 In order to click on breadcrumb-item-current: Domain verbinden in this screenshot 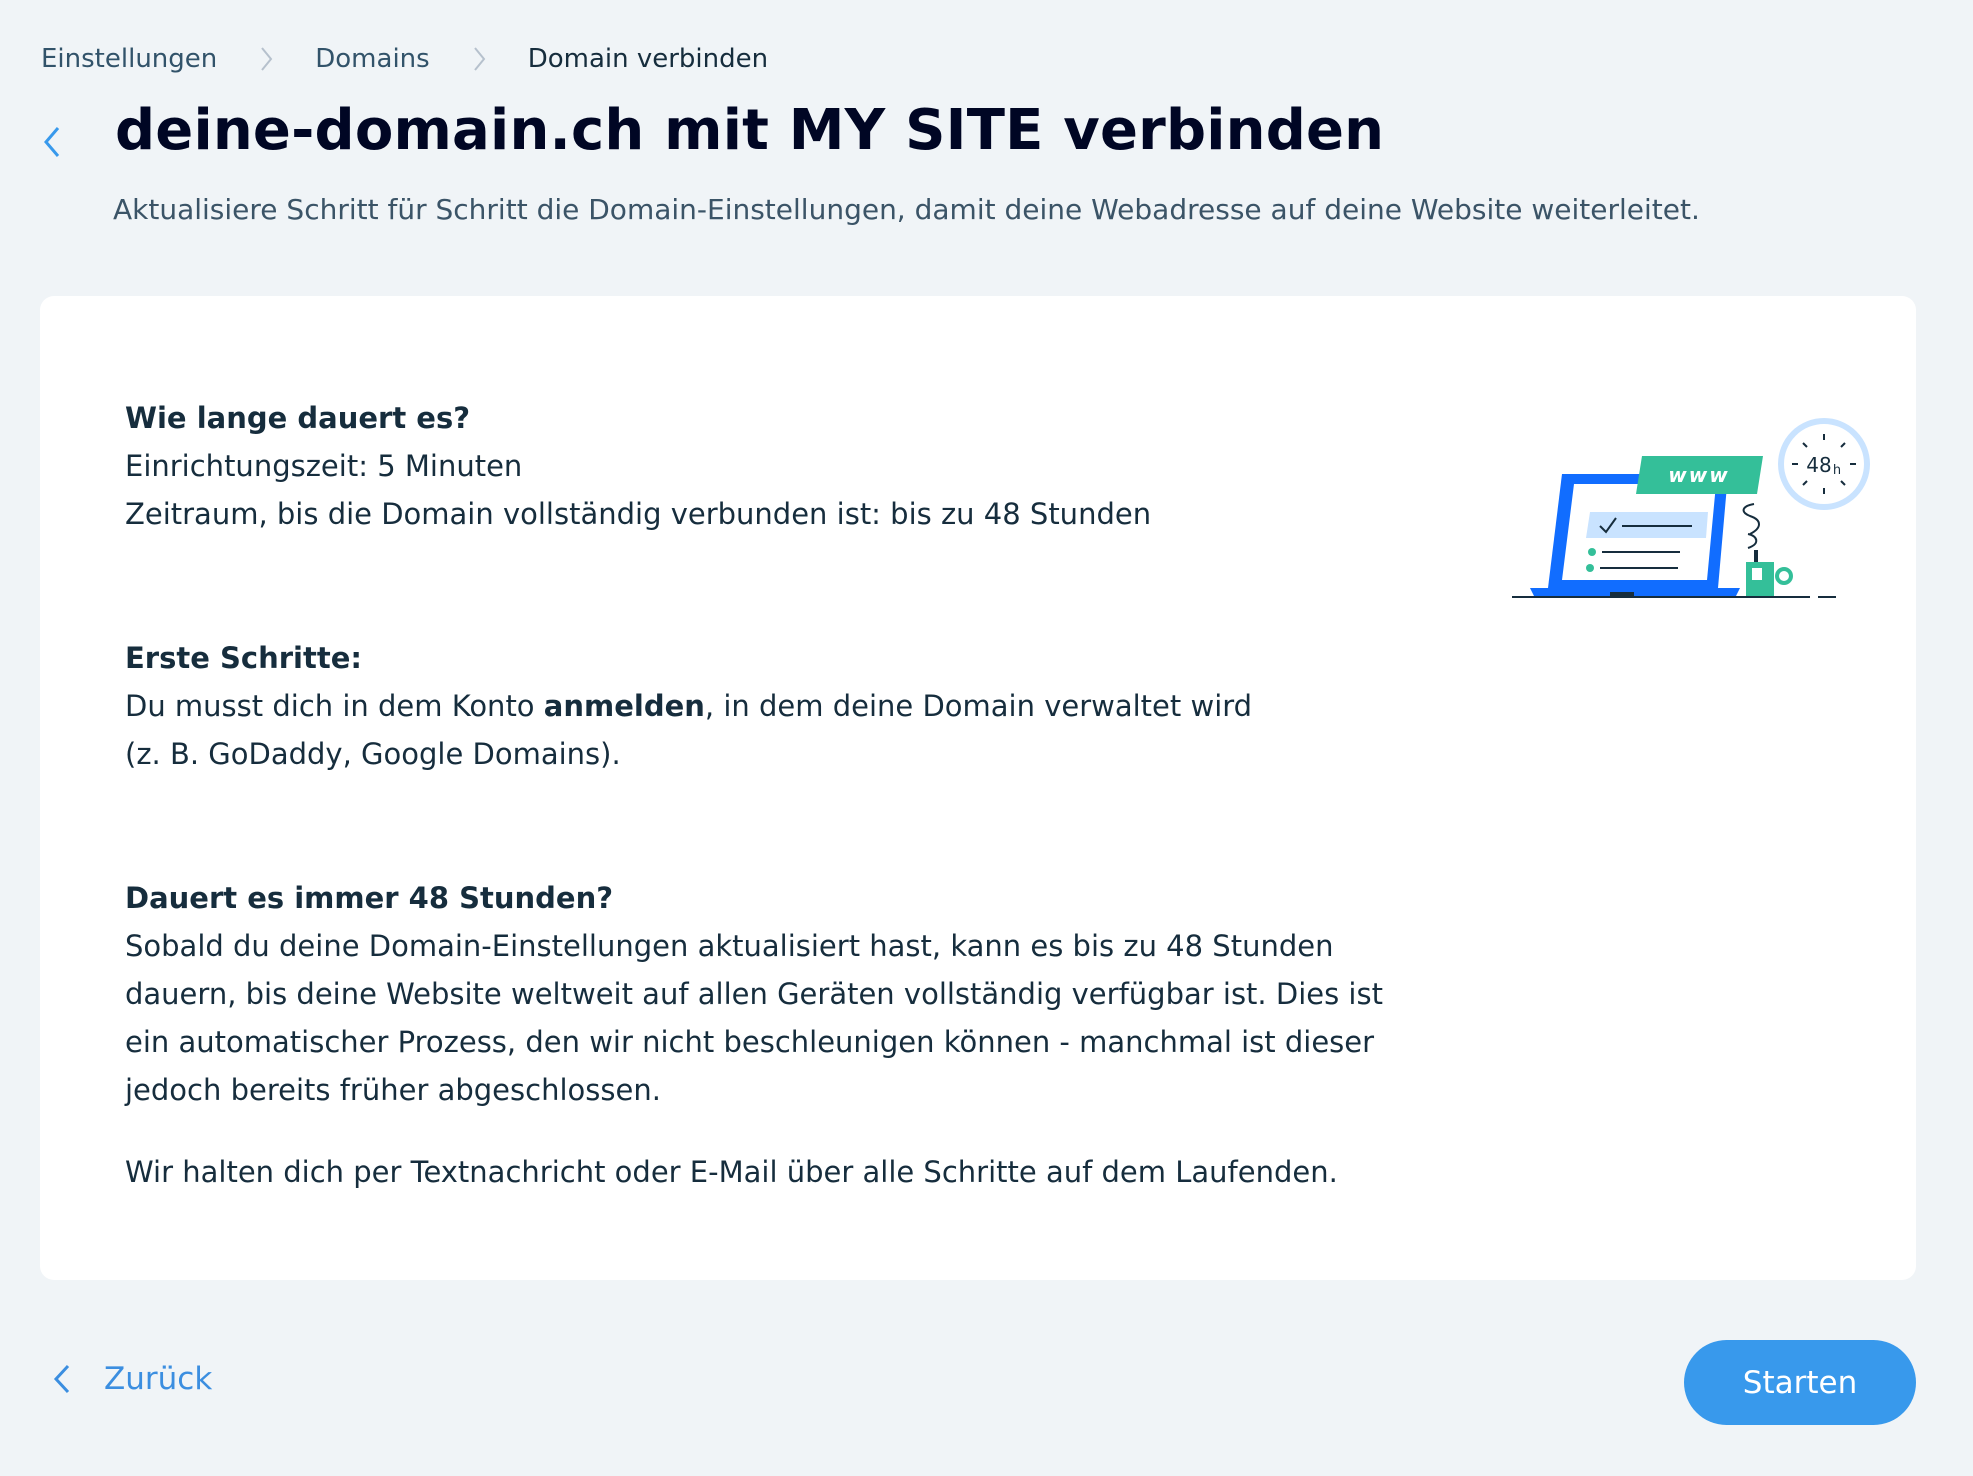, I will do `click(648, 59)`.